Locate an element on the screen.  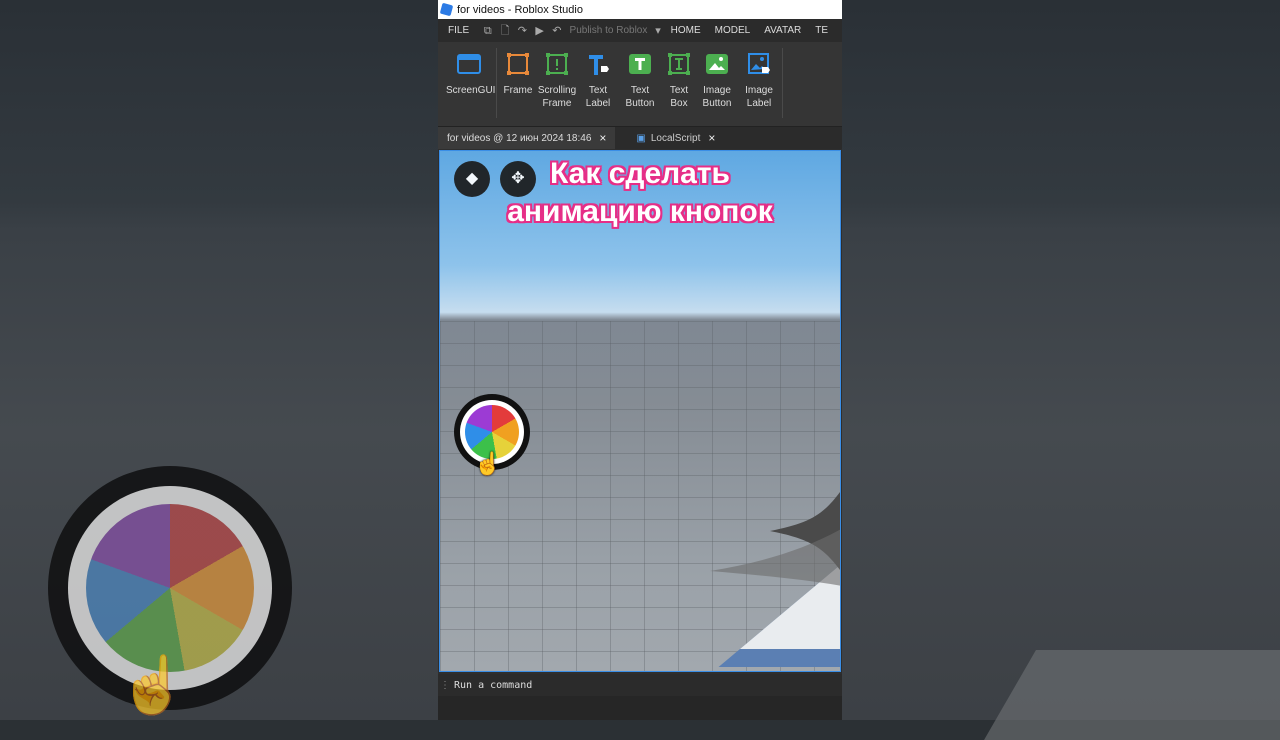
tool-frame: Frame is located at coordinates (518, 73).